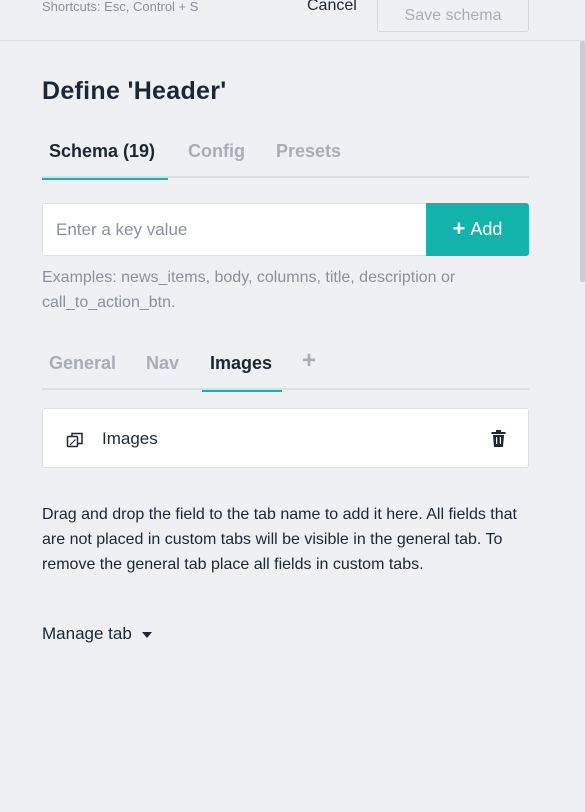  What do you see at coordinates (242, 368) in the screenshot?
I see `tab-images: Images` at bounding box center [242, 368].